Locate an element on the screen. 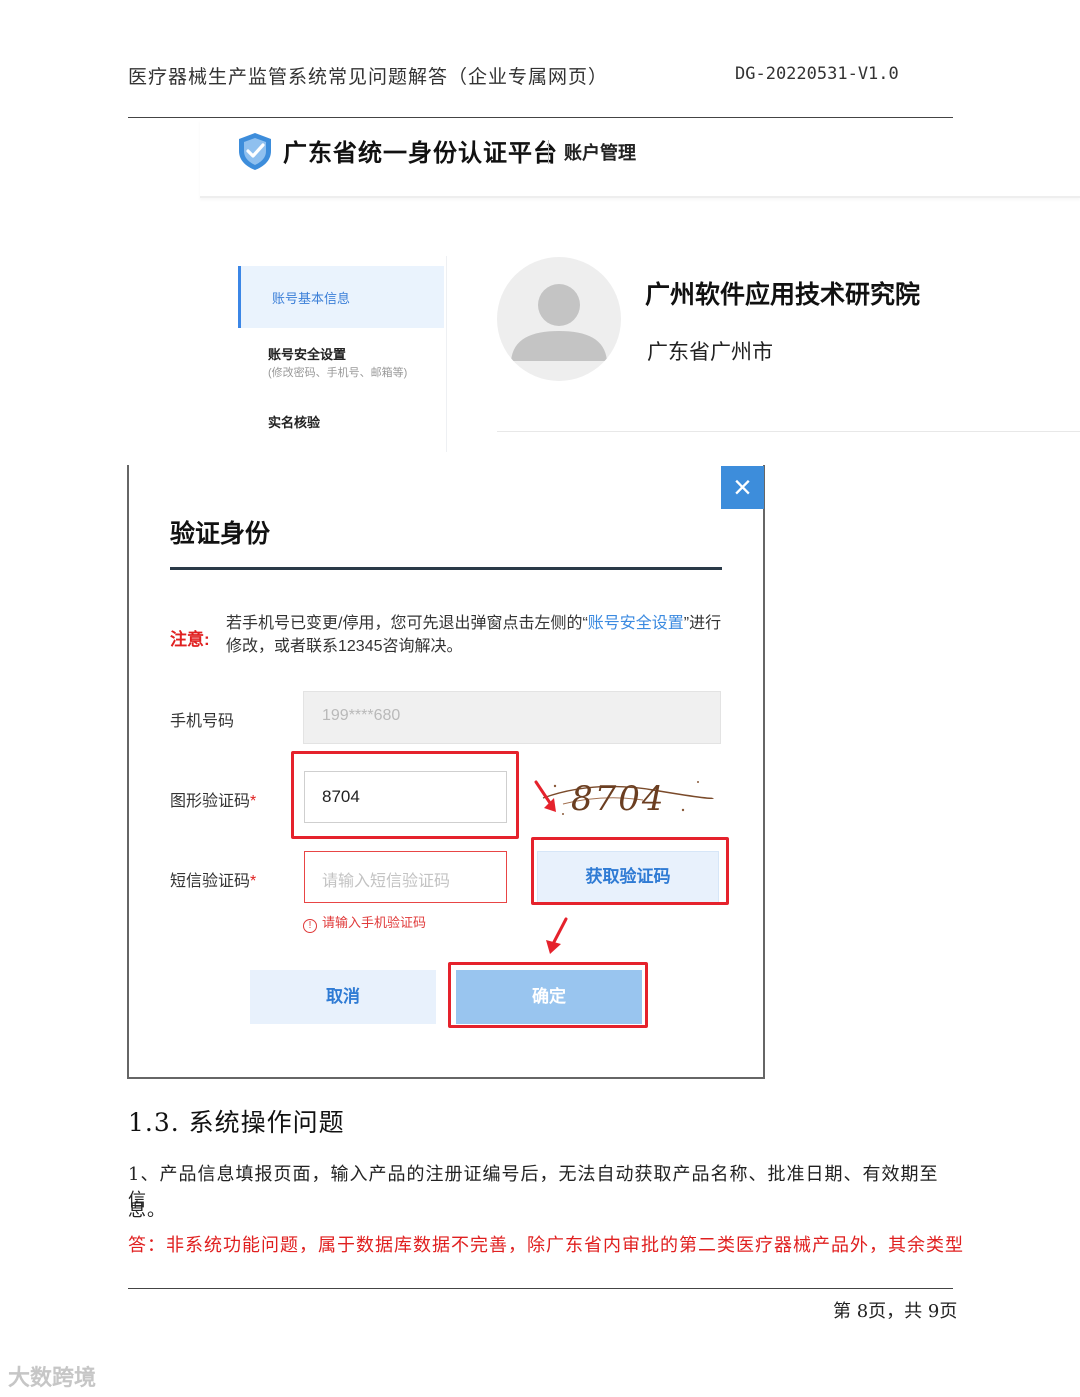  org-name: 广州软件应用技术研究院 is located at coordinates (783, 295).